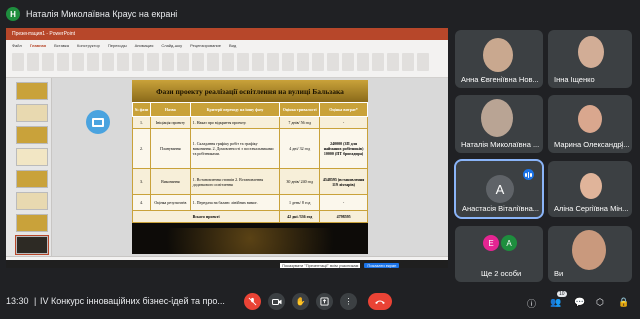 This screenshot has width=640, height=319. What do you see at coordinates (600, 302) in the screenshot?
I see `activities-icon: ⬡` at bounding box center [600, 302].